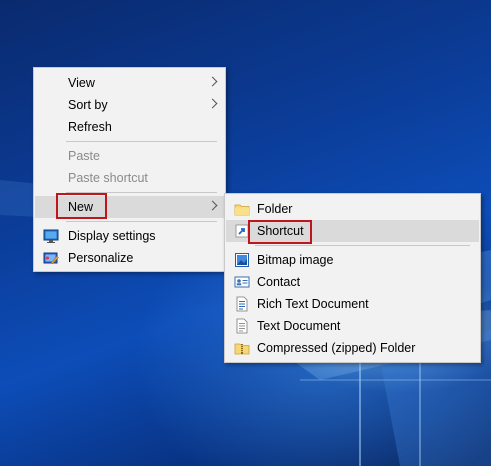  I want to click on submenu-item-folder: Folder, so click(352, 209).